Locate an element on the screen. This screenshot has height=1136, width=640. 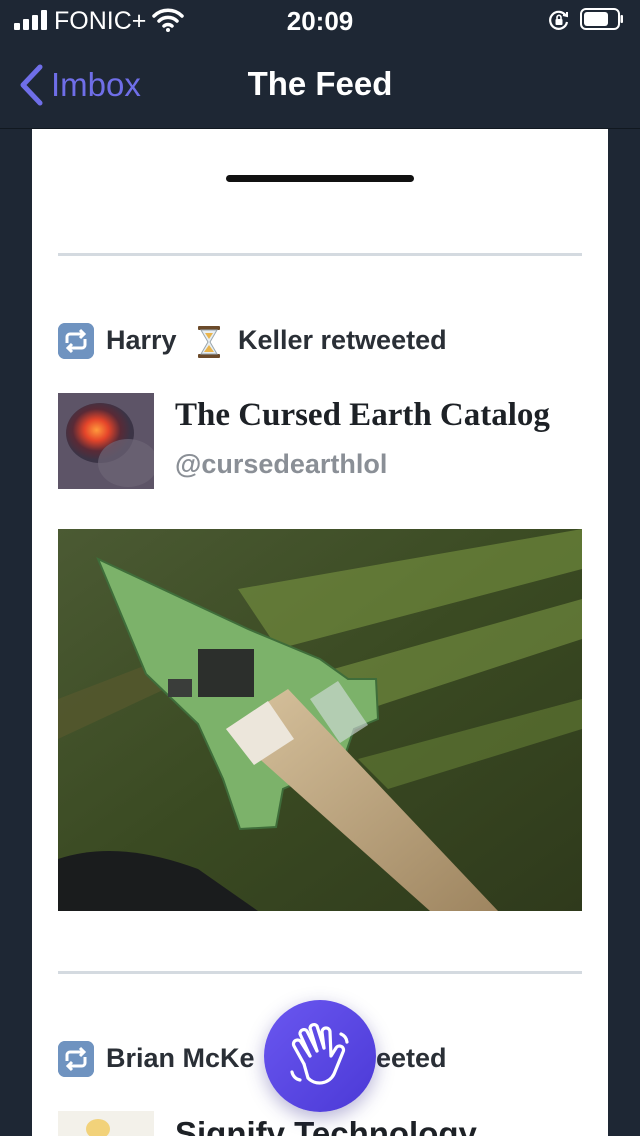
wave-action-button is located at coordinates (320, 1056).